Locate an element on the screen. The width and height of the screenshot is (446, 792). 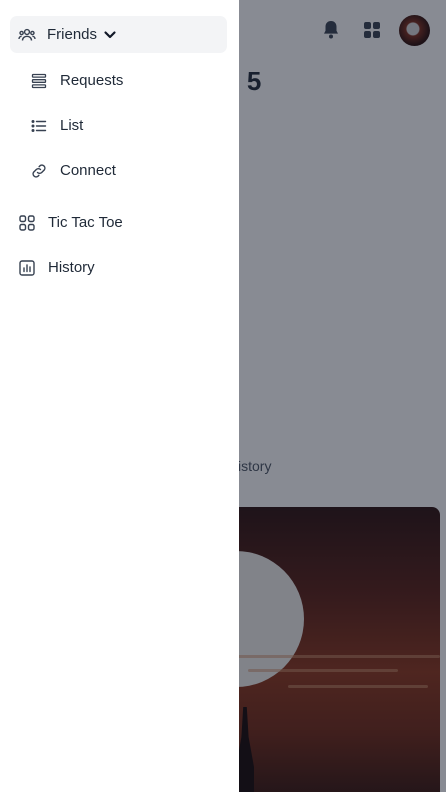
nav-list-label: List is located at coordinates (72, 125).